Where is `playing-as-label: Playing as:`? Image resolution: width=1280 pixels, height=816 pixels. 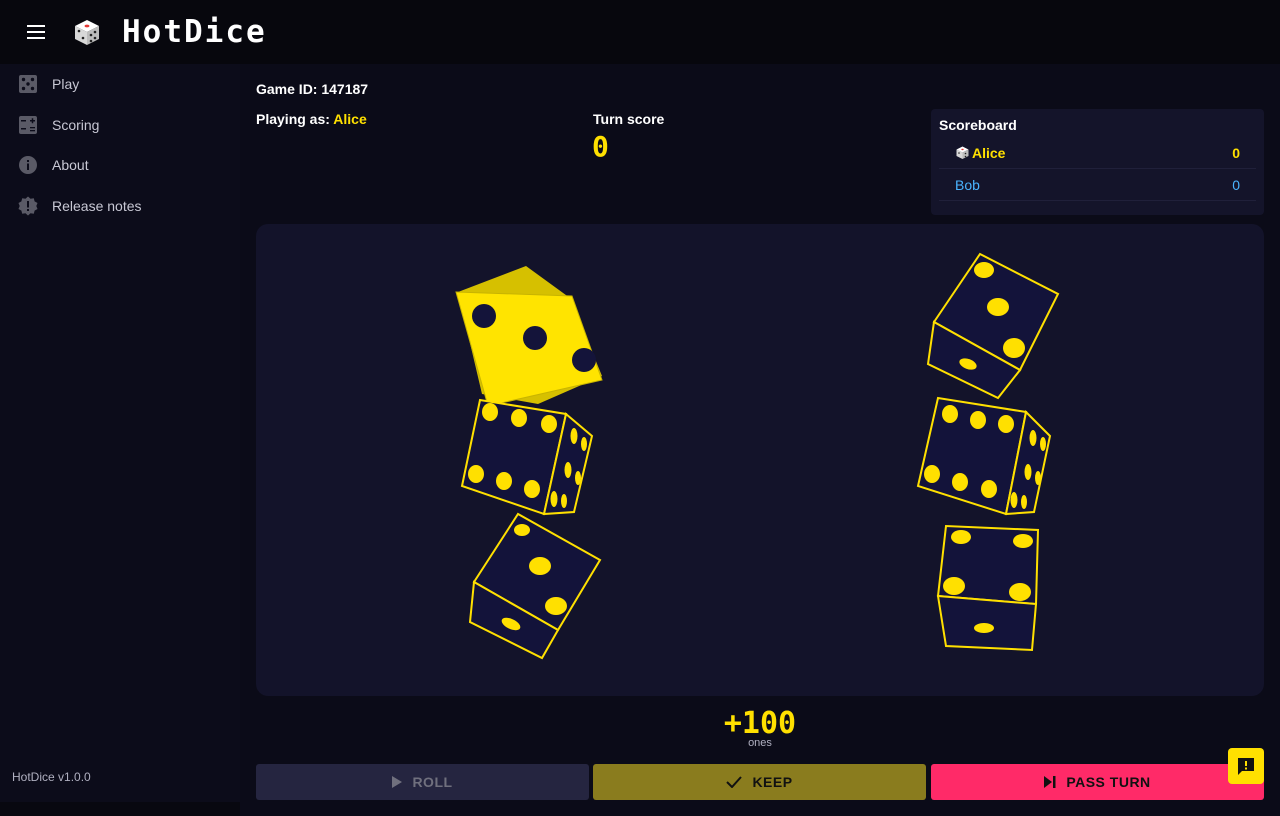 playing-as-label: Playing as: is located at coordinates (293, 119).